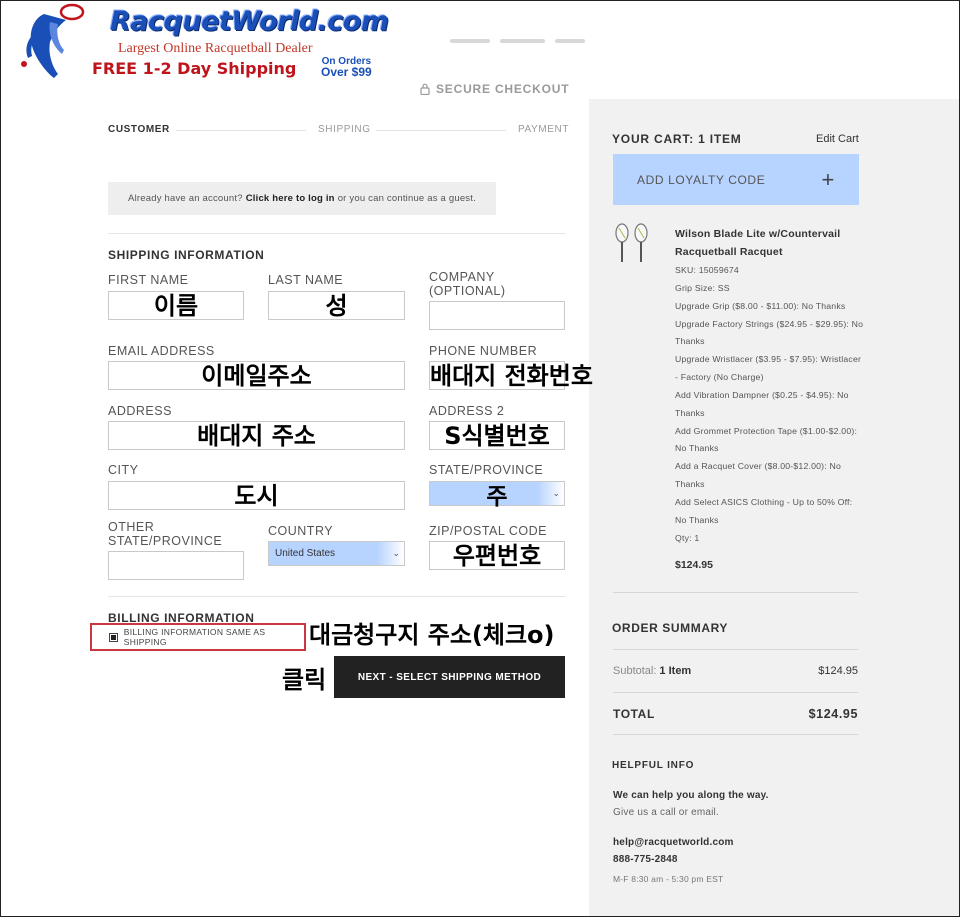 Image resolution: width=960 pixels, height=917 pixels. What do you see at coordinates (176, 565) in the screenshot?
I see `other-state-input` at bounding box center [176, 565].